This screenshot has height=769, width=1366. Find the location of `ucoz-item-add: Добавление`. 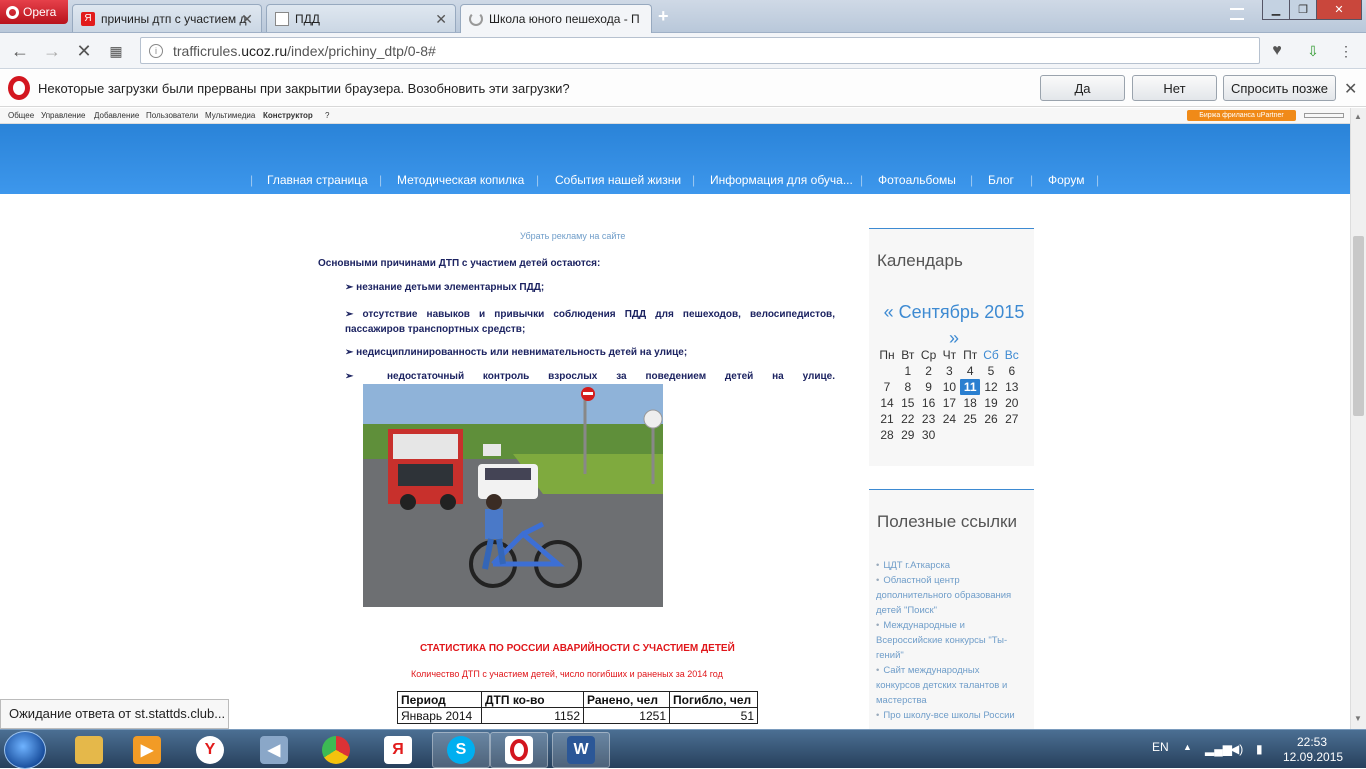

ucoz-item-add: Добавление is located at coordinates (116, 115).